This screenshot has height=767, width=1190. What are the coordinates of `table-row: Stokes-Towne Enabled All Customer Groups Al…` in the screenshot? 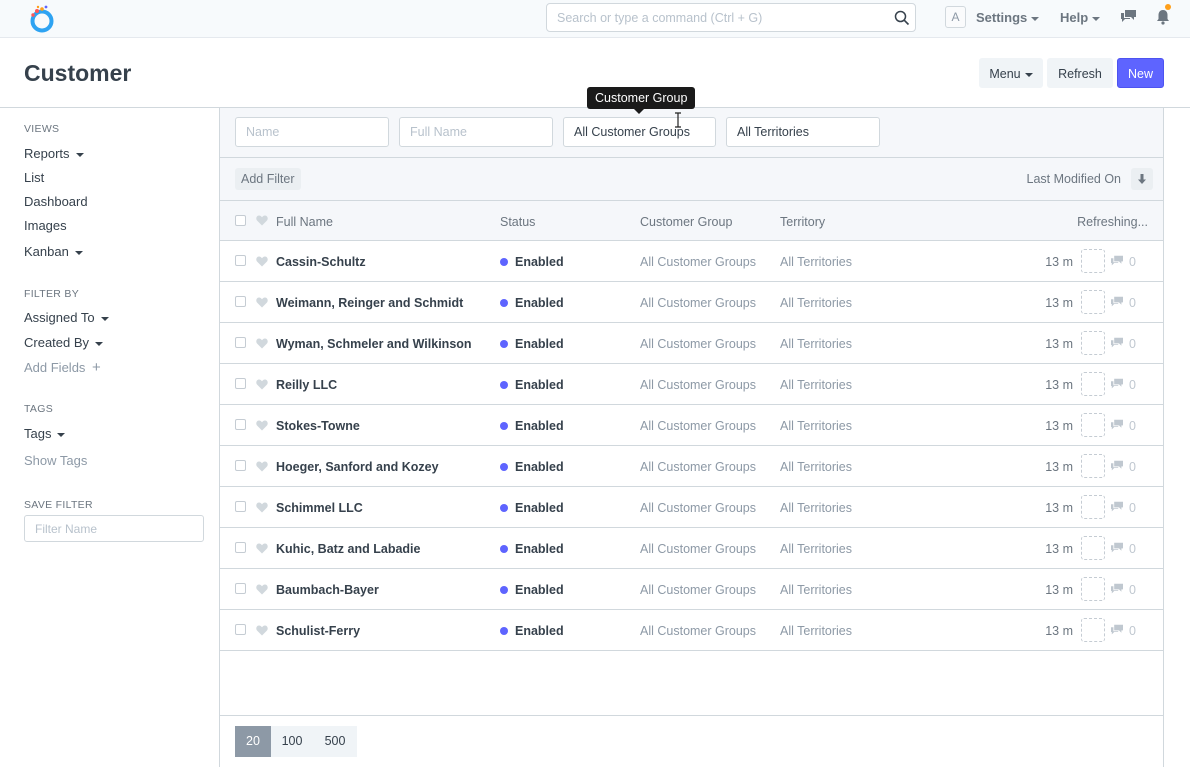 It's located at (691, 425).